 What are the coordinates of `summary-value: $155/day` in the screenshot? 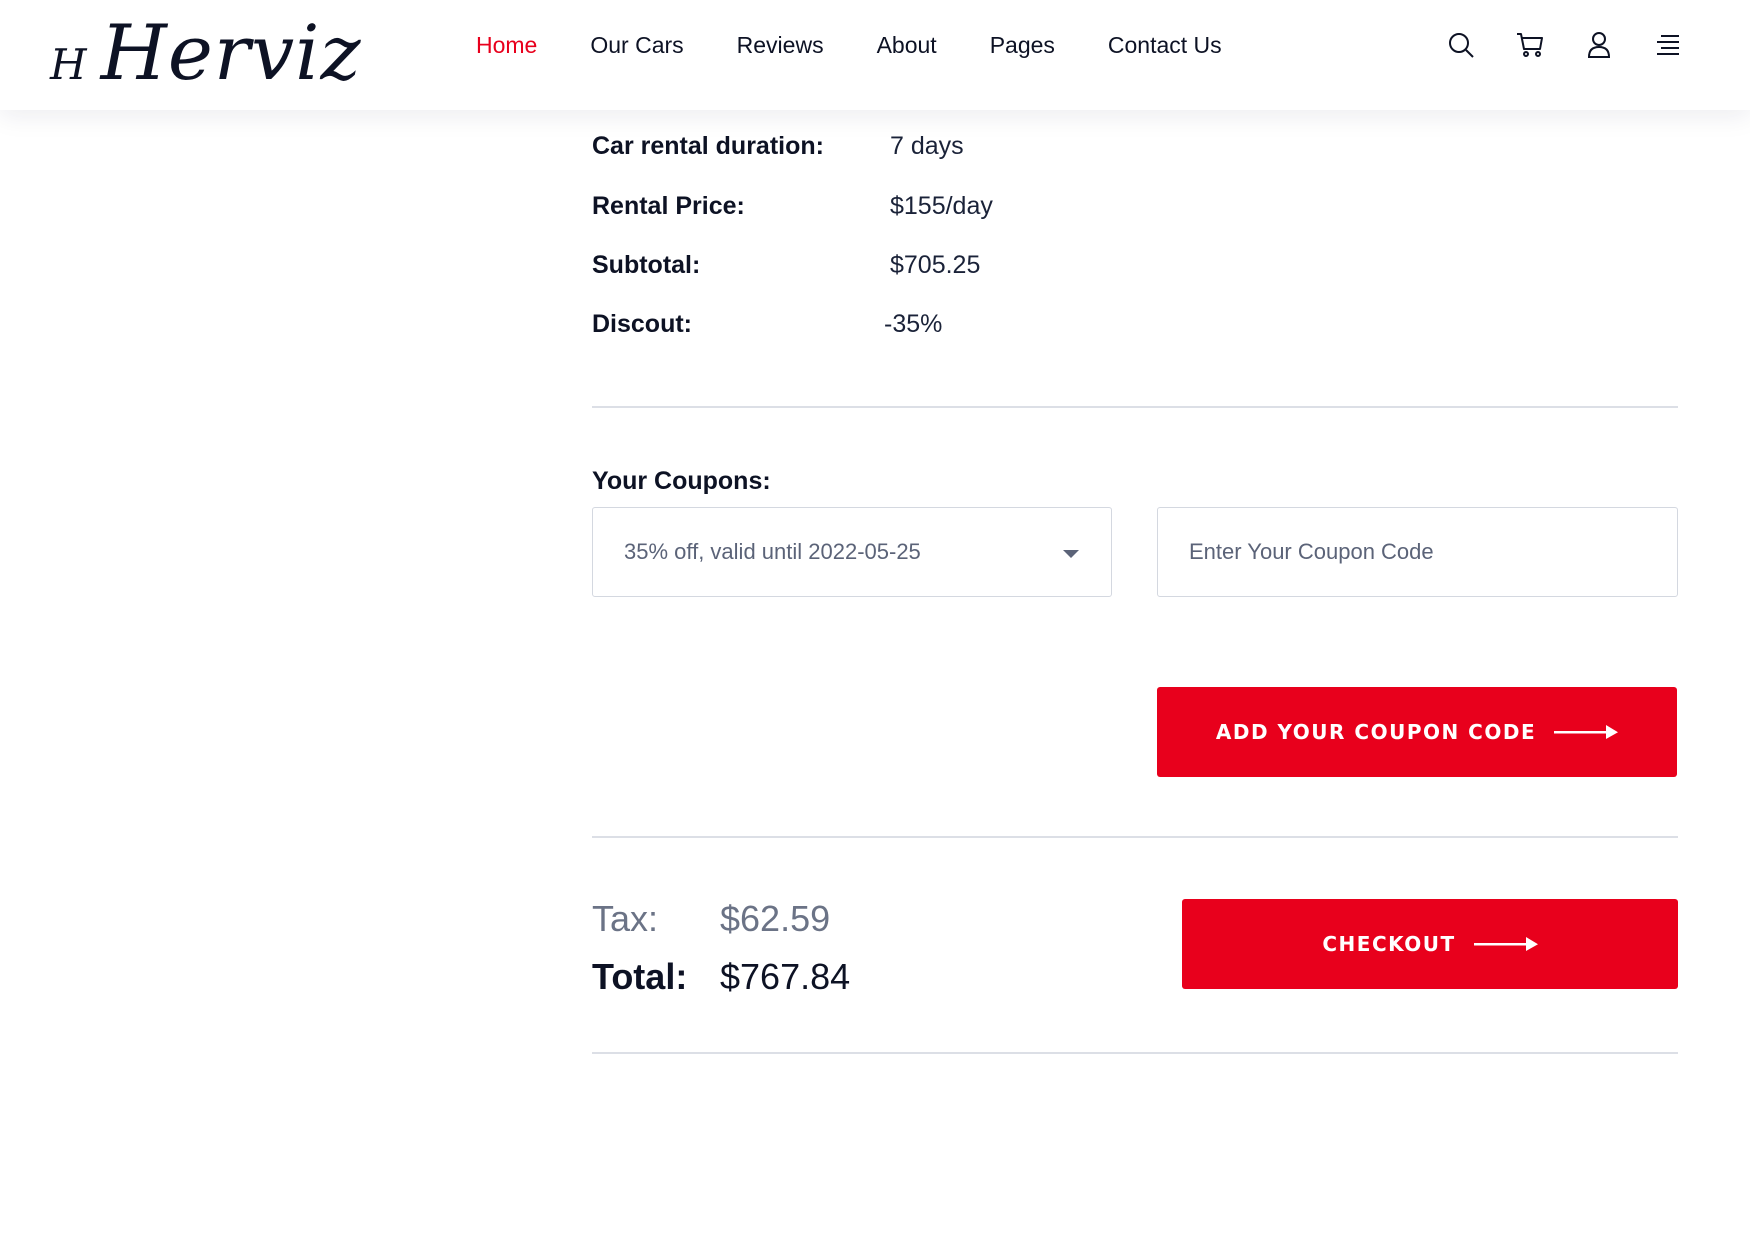 It's located at (941, 205).